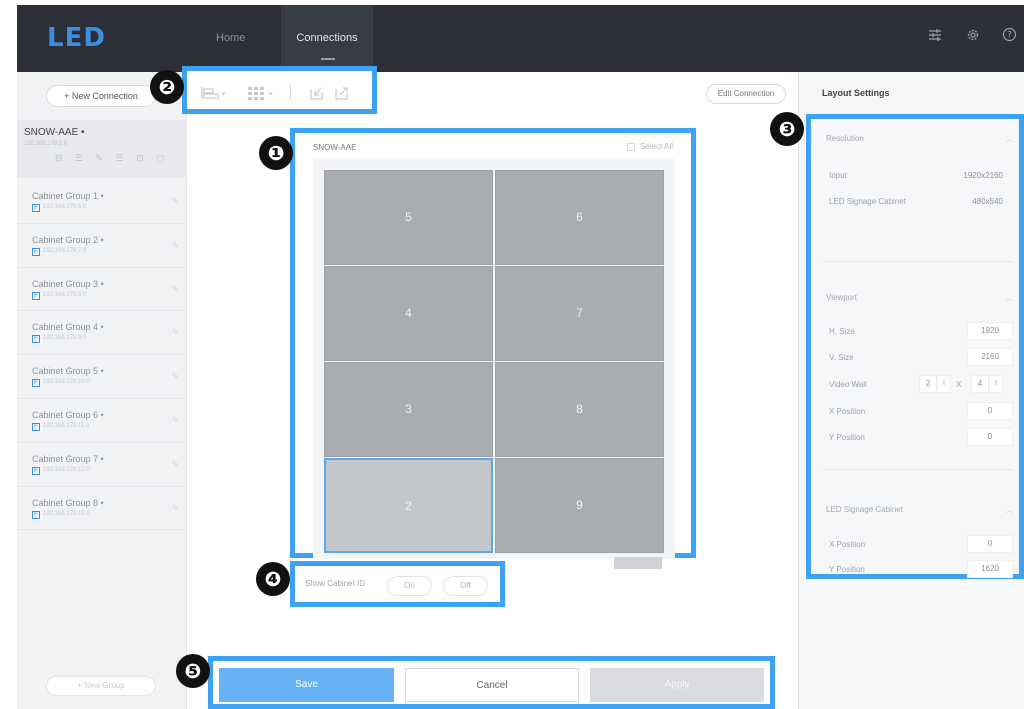  Describe the element at coordinates (316, 94) in the screenshot. I see `import-icon` at that location.